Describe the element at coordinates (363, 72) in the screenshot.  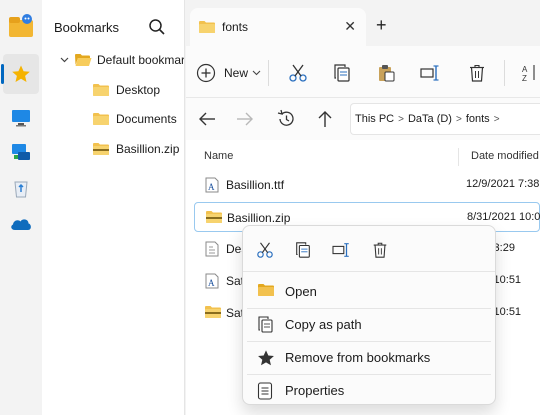
I see `command-bar: New A Z` at that location.